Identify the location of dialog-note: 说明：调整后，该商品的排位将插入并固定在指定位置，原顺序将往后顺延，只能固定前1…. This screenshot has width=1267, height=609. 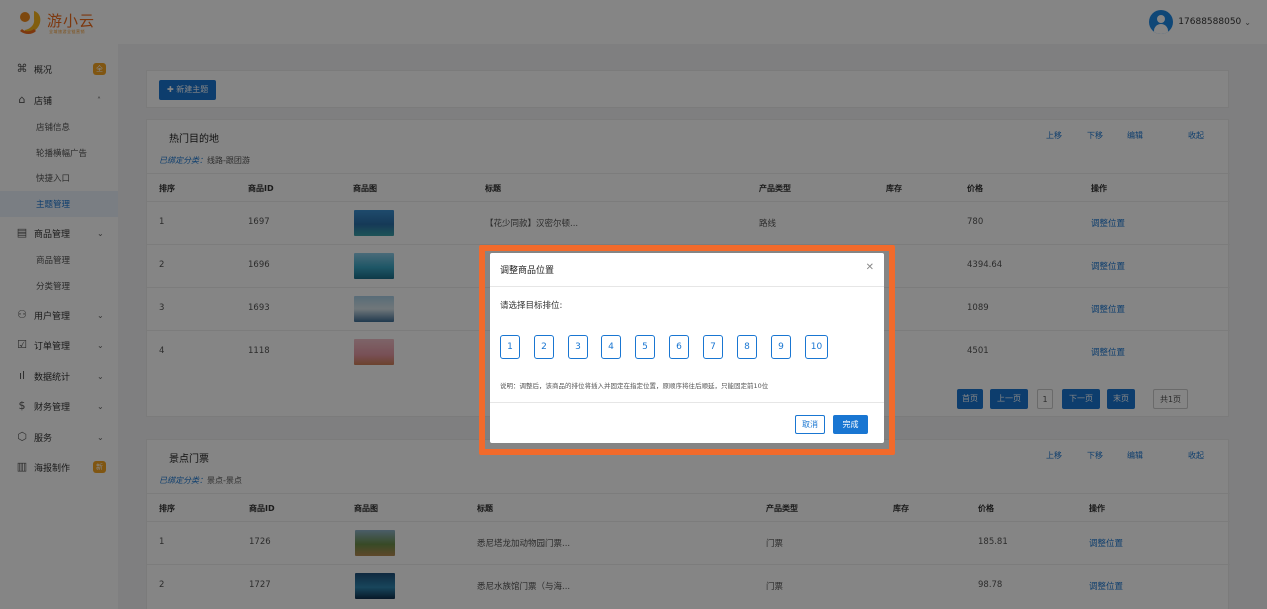
(634, 386).